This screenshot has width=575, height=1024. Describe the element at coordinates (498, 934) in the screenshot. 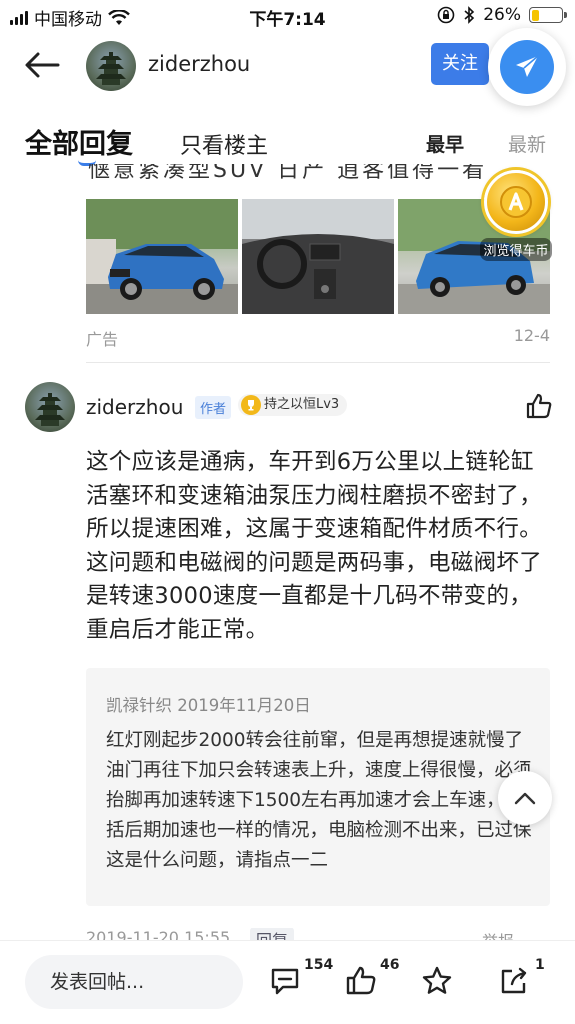

I see `report-button: 举报` at that location.